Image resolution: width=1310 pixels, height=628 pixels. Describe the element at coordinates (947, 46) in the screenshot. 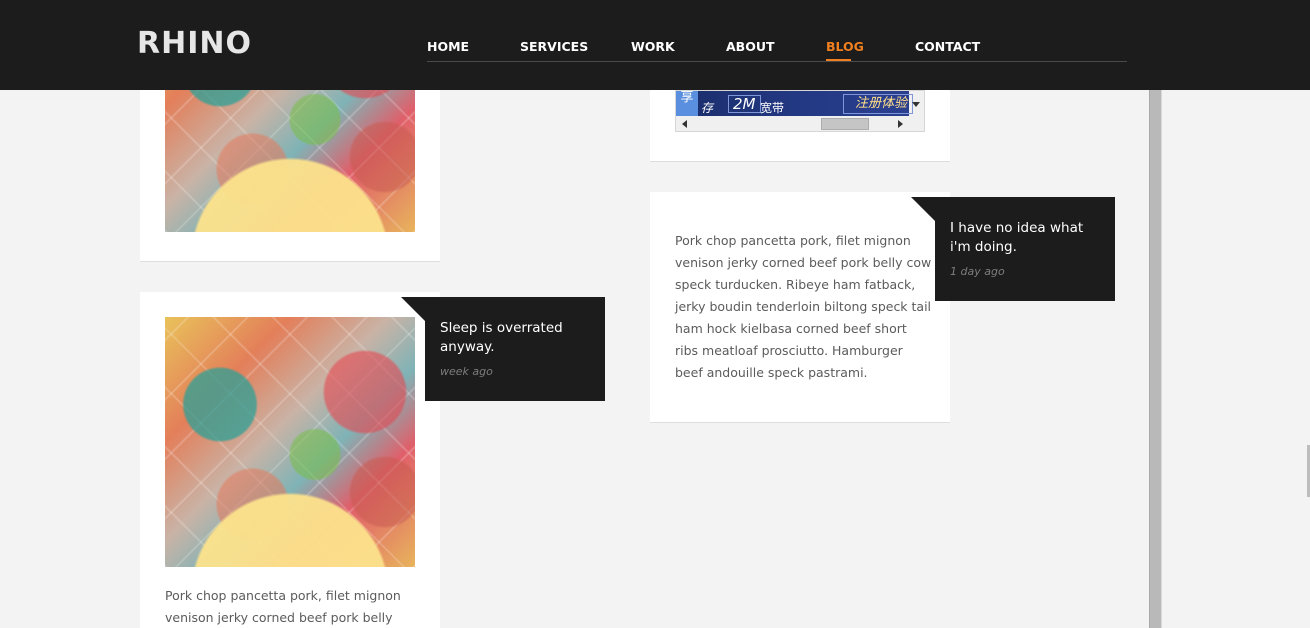

I see `nav-contact: CONTACT` at that location.